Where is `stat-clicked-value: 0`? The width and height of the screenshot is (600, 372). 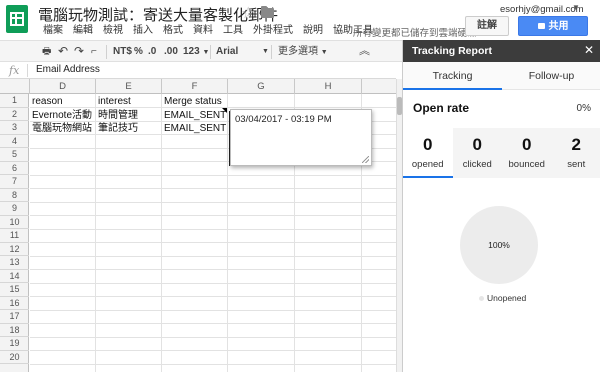 stat-clicked-value: 0 is located at coordinates (477, 144).